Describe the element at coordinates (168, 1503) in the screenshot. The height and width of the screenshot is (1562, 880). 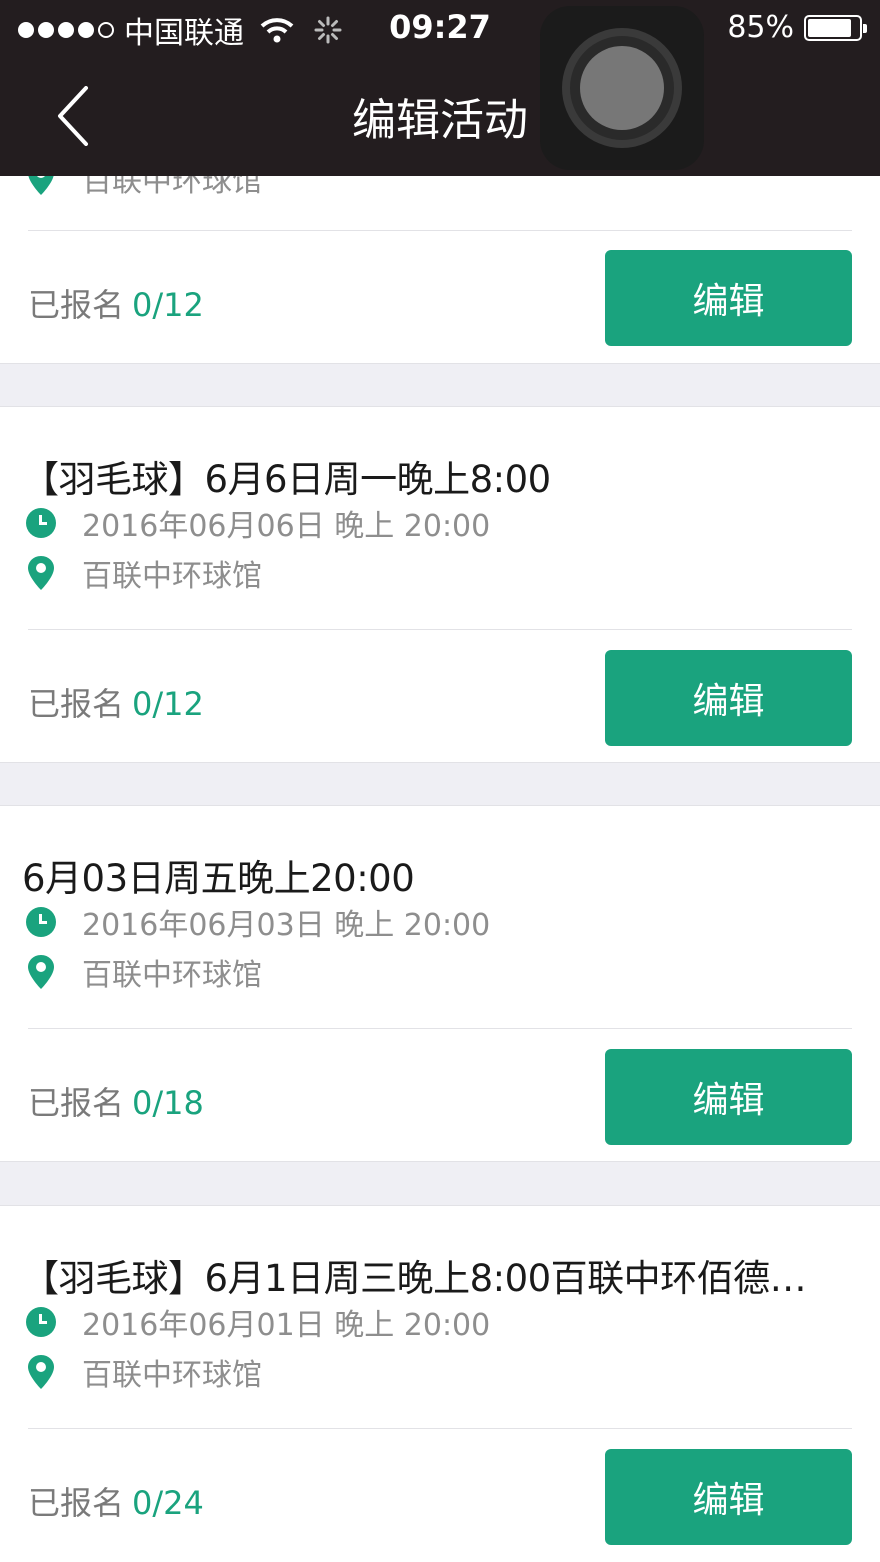
I see `signup-count: 0/24` at that location.